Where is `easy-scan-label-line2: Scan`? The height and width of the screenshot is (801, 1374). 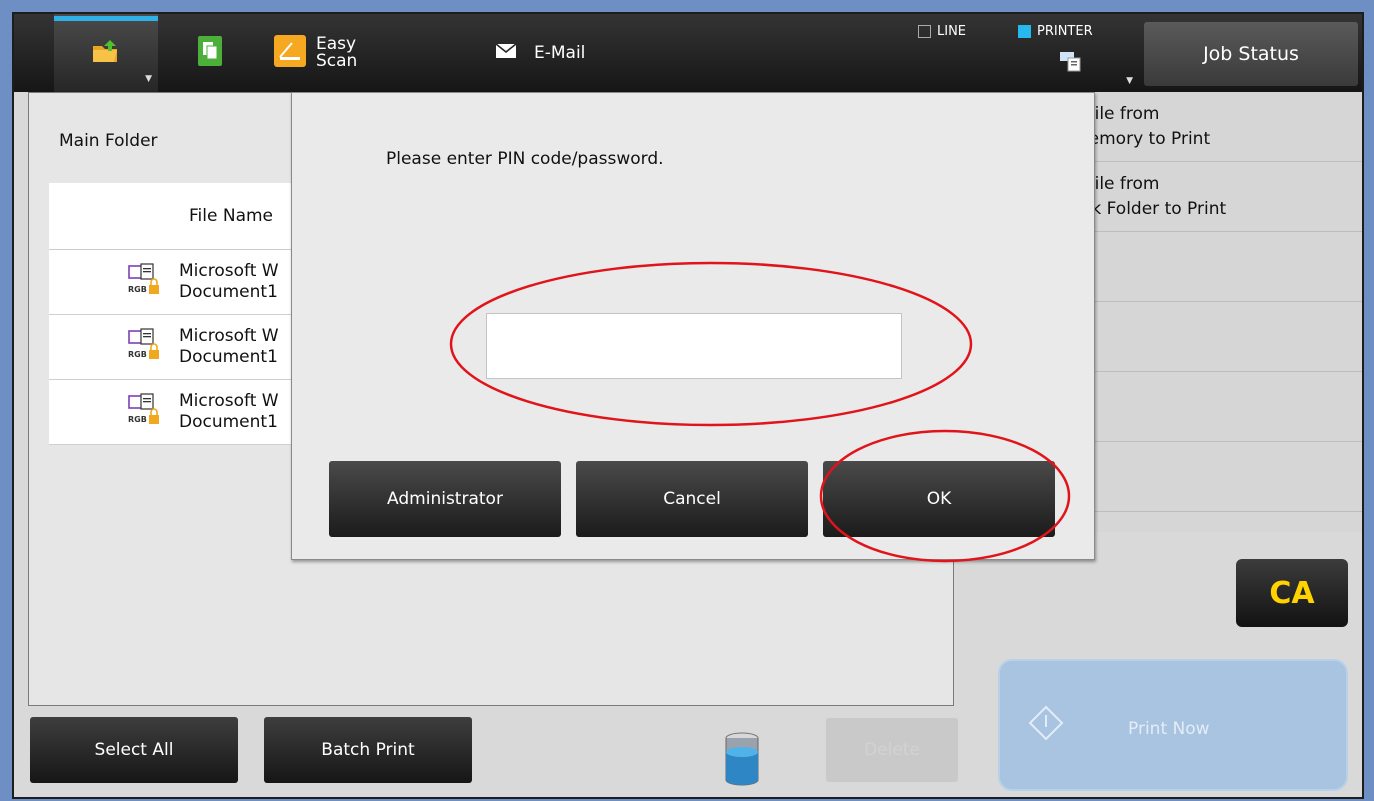
easy-scan-label-line2: Scan is located at coordinates (337, 61).